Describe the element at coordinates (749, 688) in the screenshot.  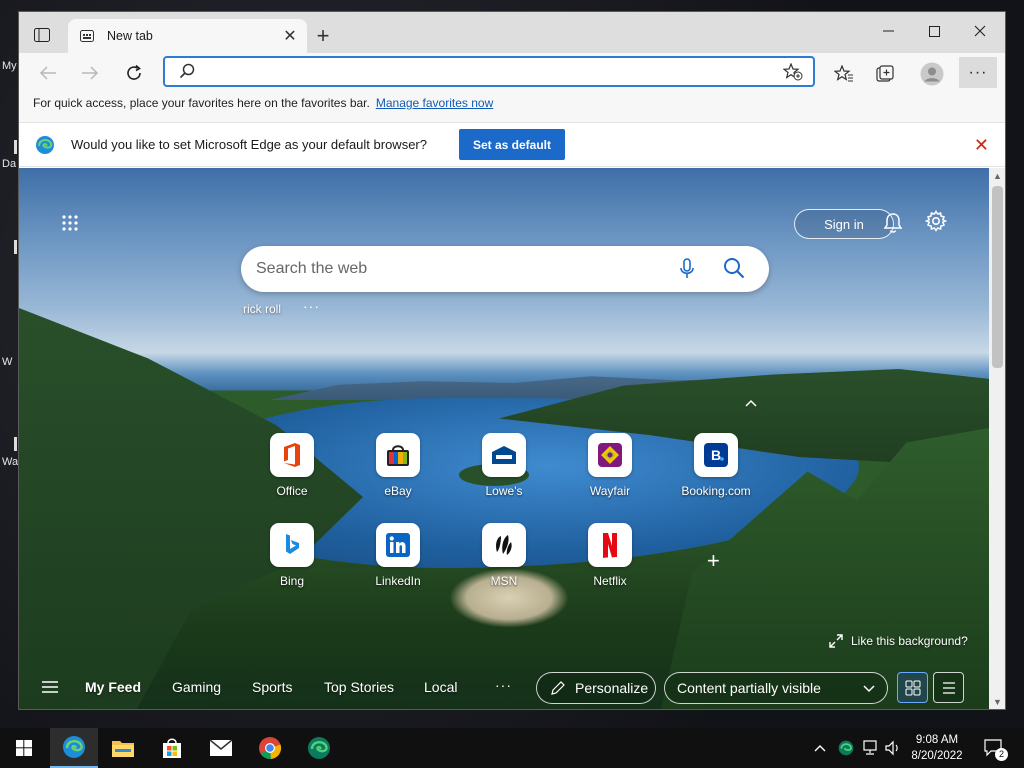
I see `content-visibility-value: Content partially visible` at that location.